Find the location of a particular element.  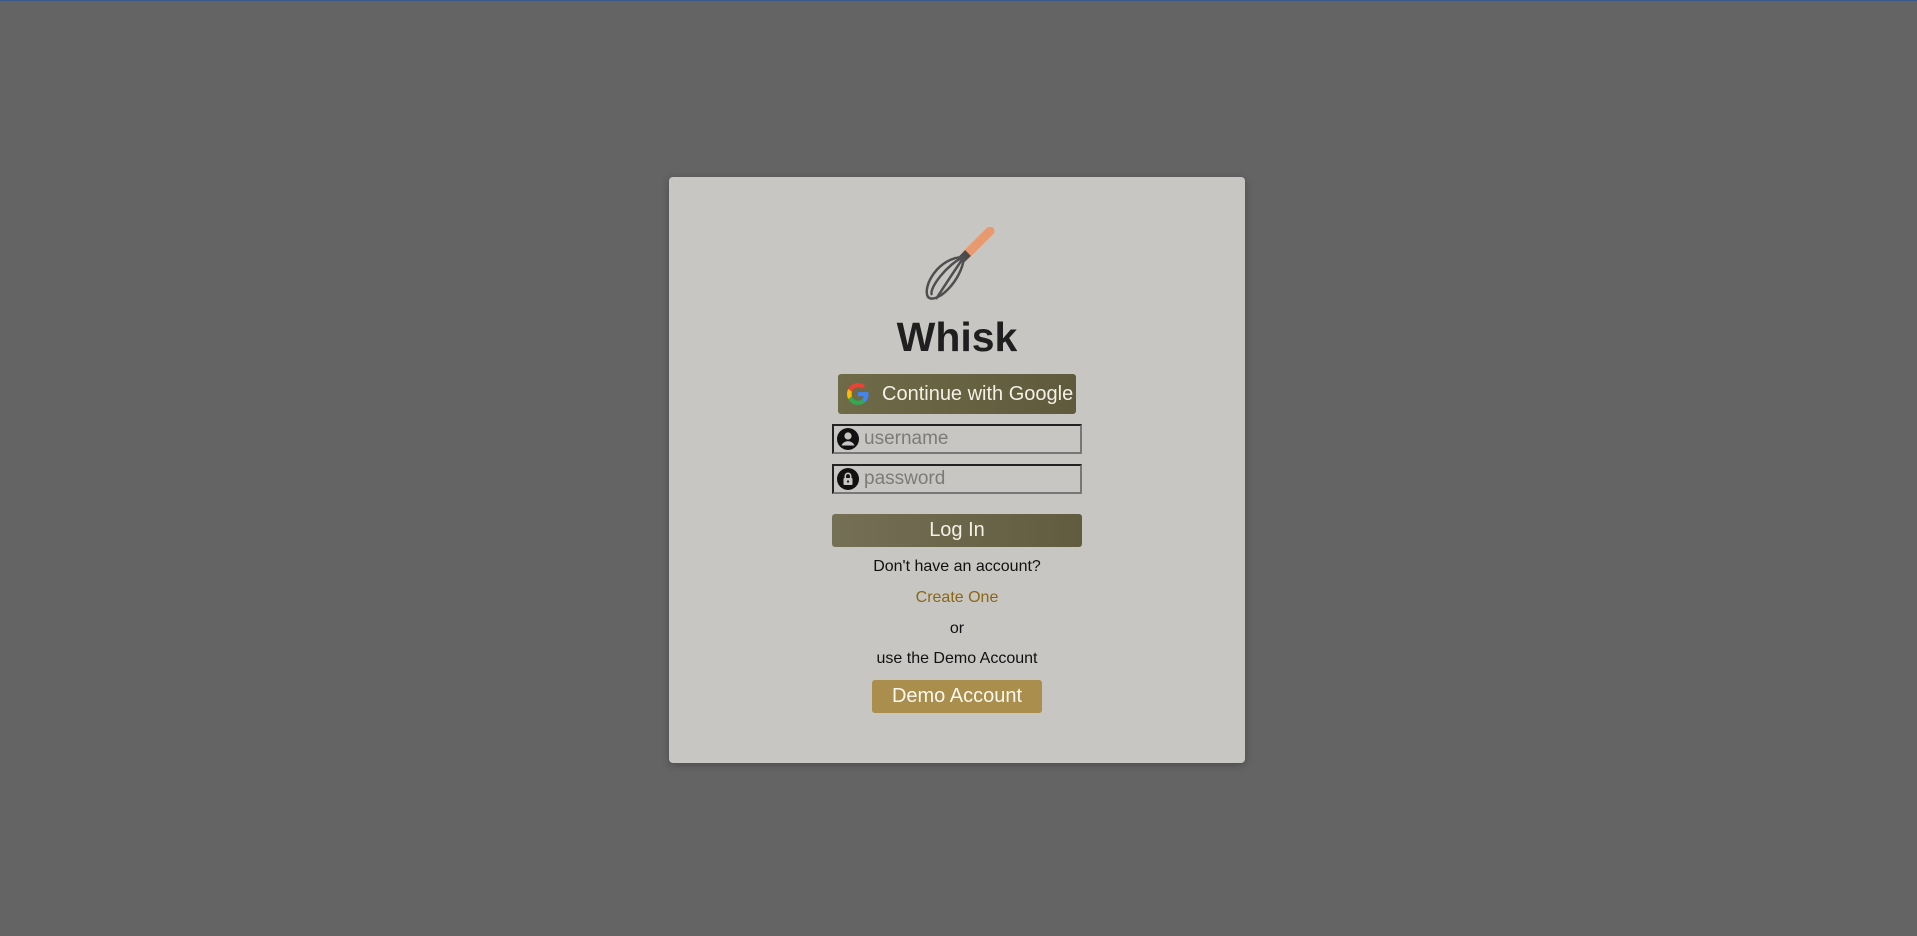

demo-account-button: Demo Account is located at coordinates (957, 696).